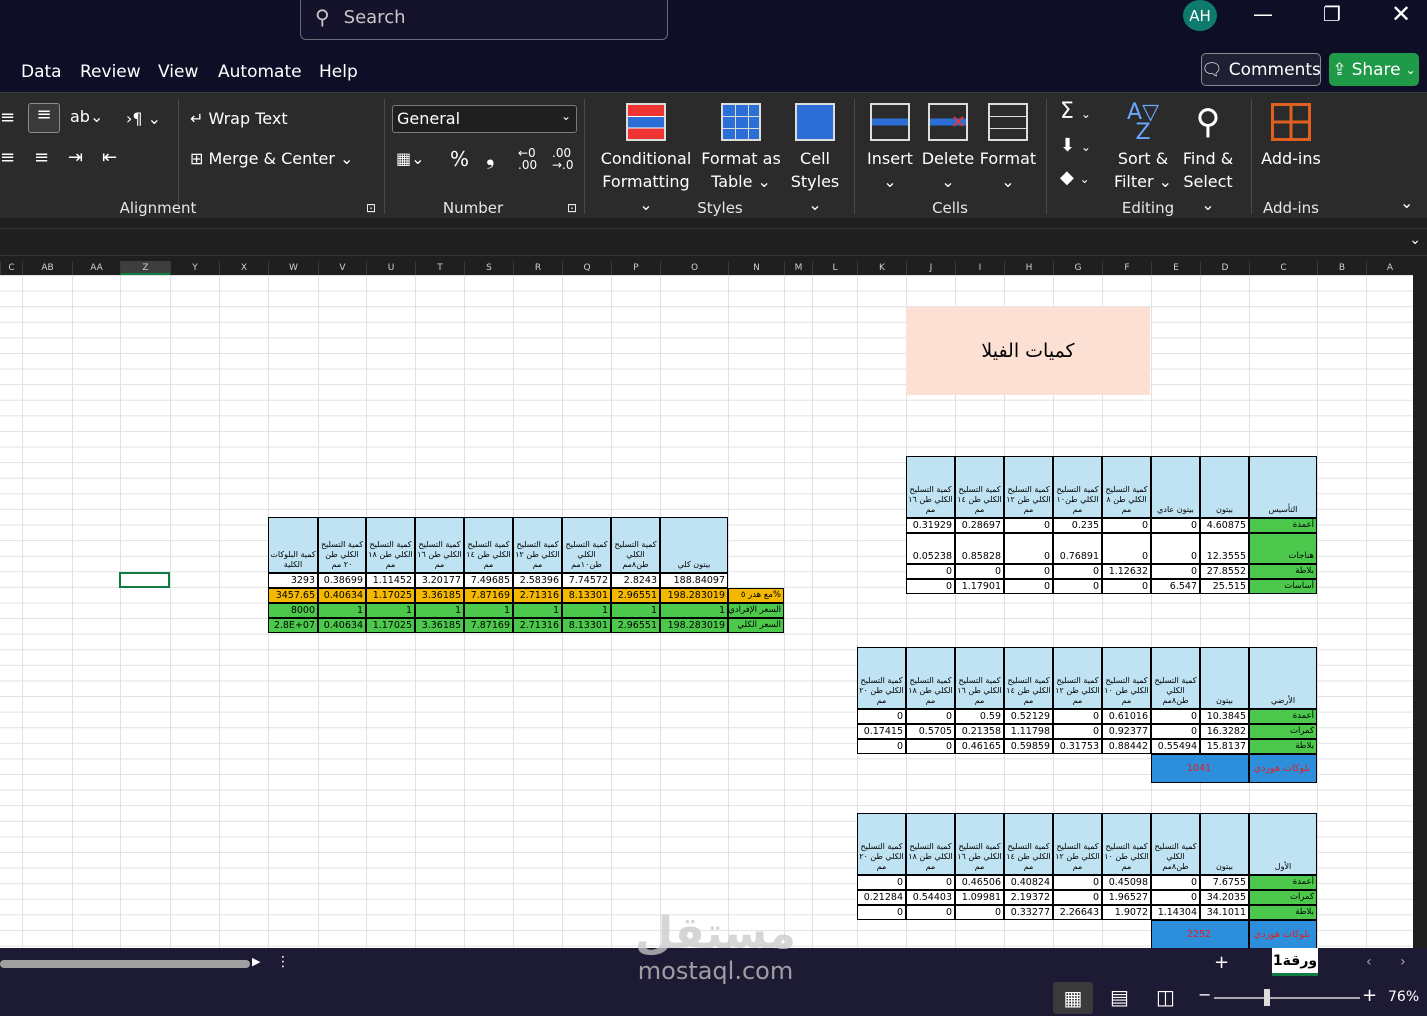 The image size is (1427, 1016). Describe the element at coordinates (293, 580) in the screenshot. I see `table-cell: 3293` at that location.